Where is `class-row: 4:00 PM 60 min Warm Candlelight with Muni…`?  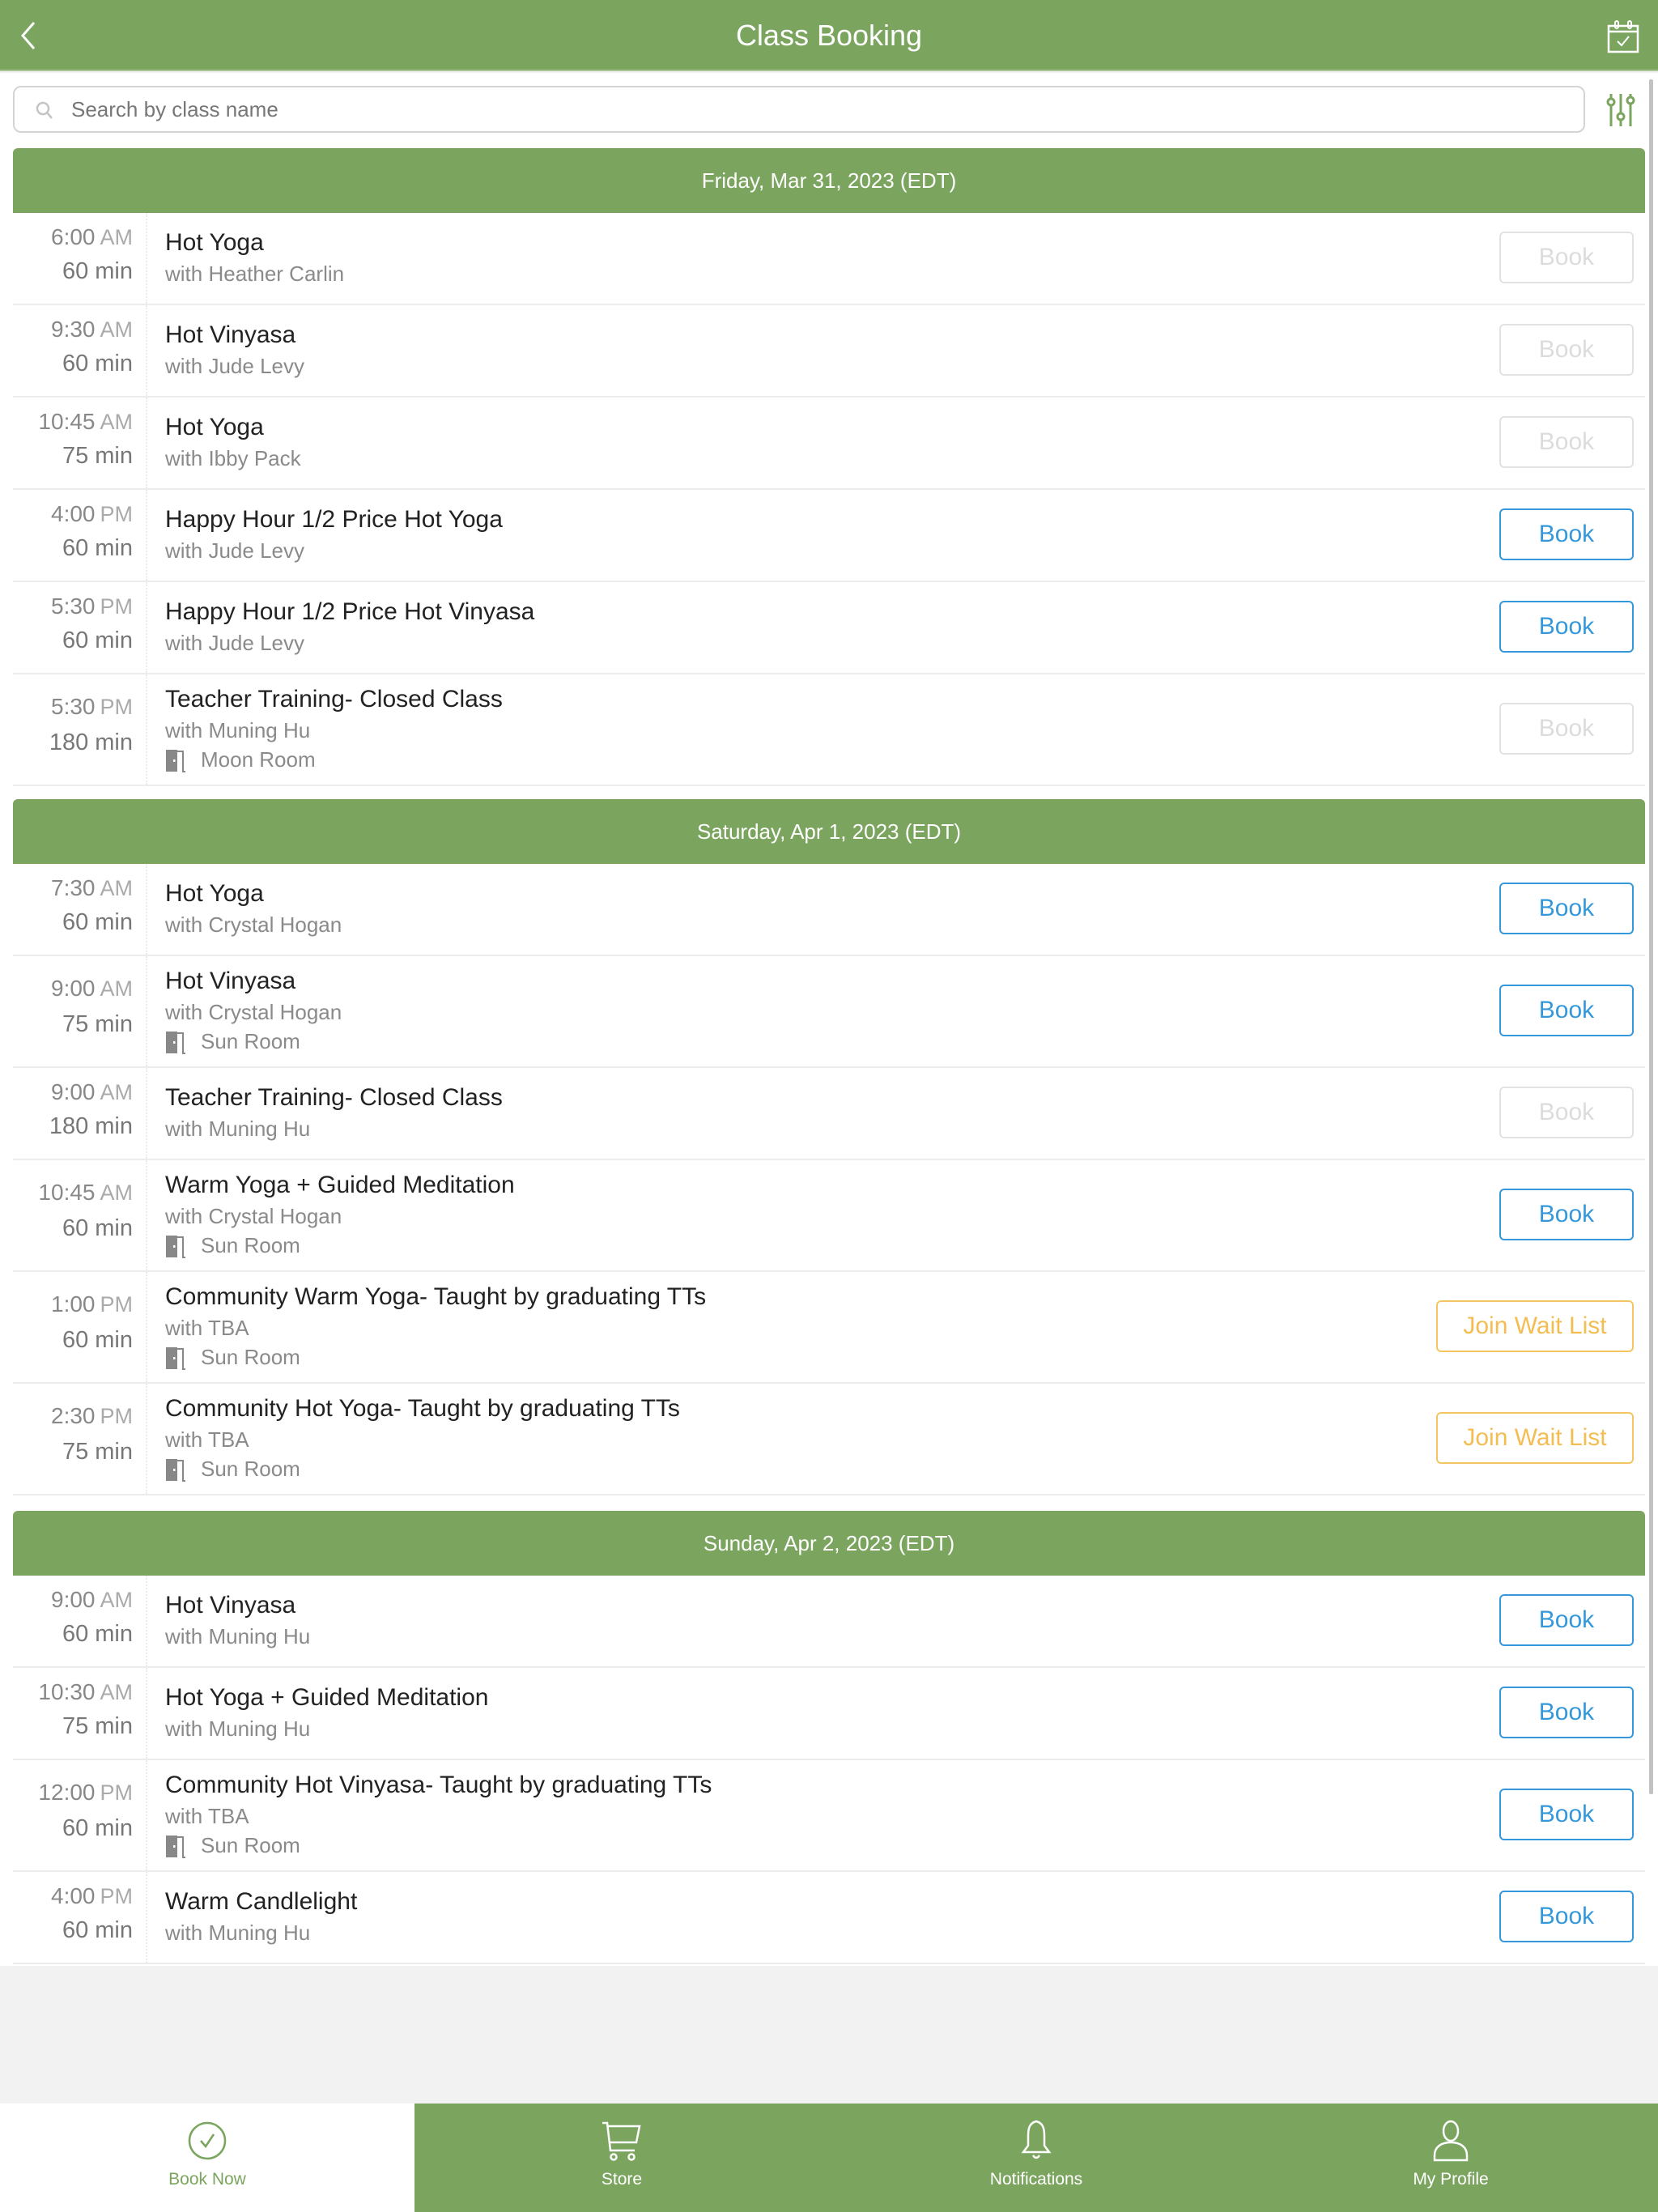 class-row: 4:00 PM 60 min Warm Candlelight with Muni… is located at coordinates (829, 1918).